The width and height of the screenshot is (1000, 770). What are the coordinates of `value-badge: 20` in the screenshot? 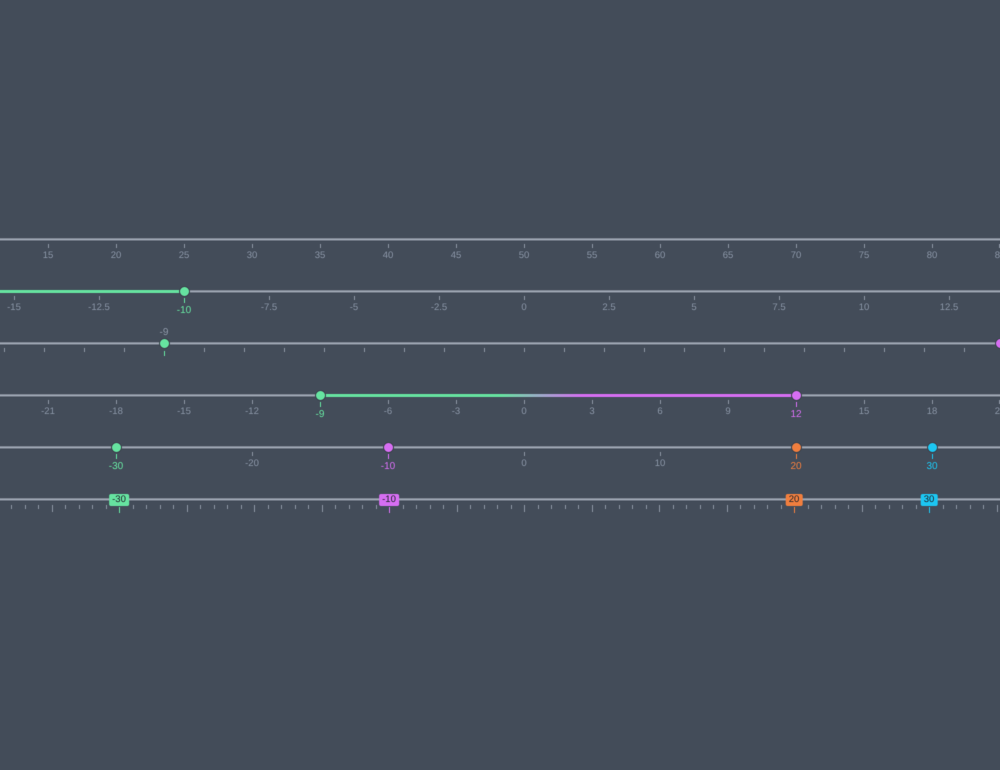 It's located at (794, 500).